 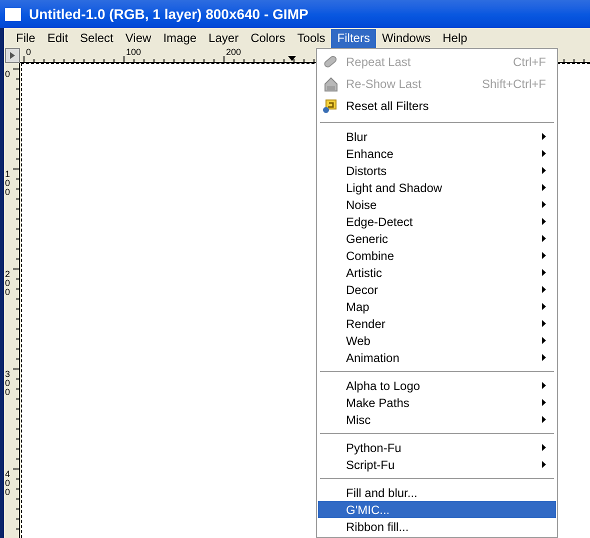 I want to click on navigate-button, so click(x=12, y=55).